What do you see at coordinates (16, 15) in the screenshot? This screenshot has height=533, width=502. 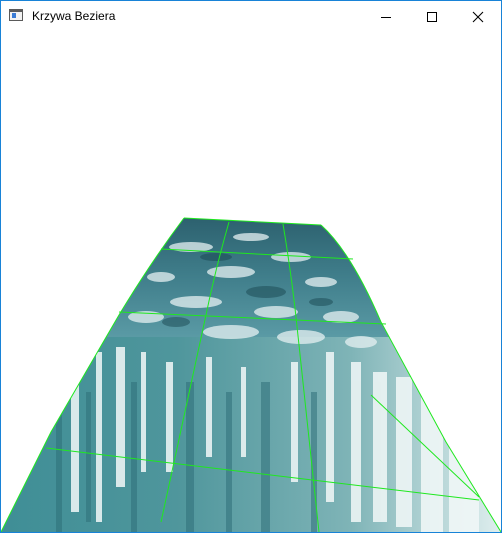 I see `app-window-icon` at bounding box center [16, 15].